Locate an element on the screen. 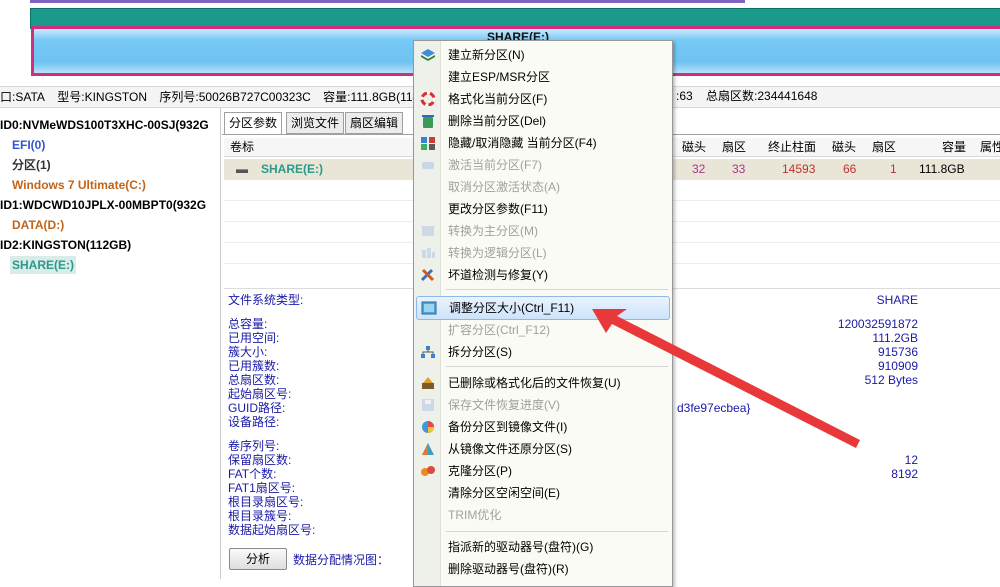 This screenshot has height=587, width=1000. row-end-sector: 1 is located at coordinates (893, 169).